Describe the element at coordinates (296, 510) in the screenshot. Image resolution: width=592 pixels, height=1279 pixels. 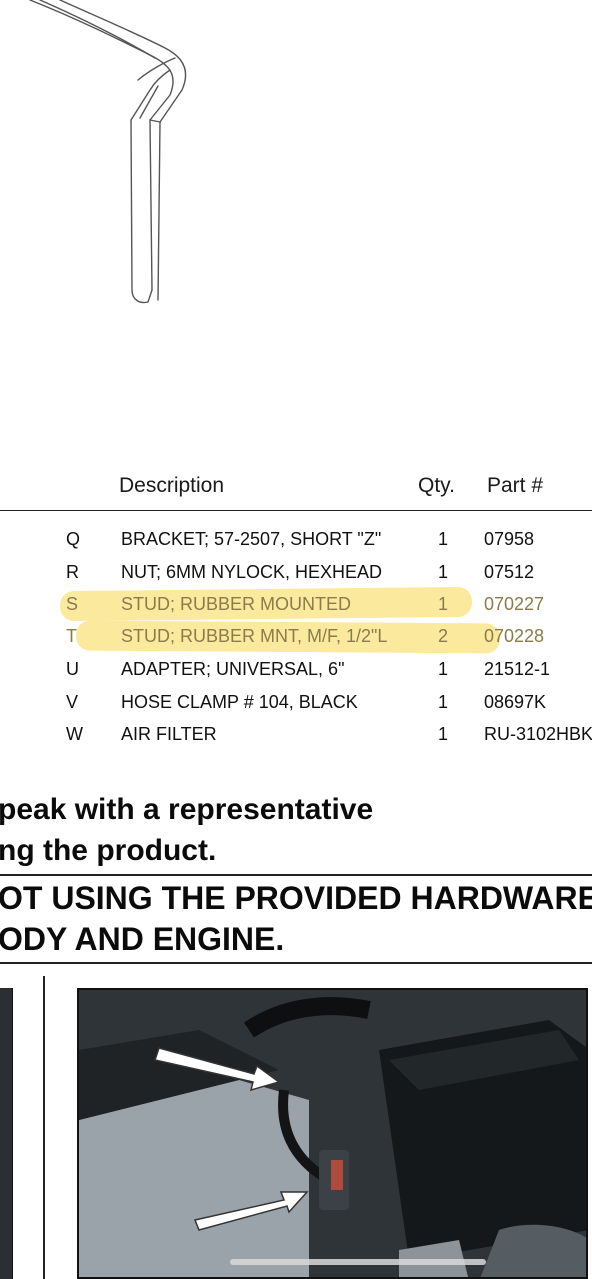
I see `header-divider` at that location.